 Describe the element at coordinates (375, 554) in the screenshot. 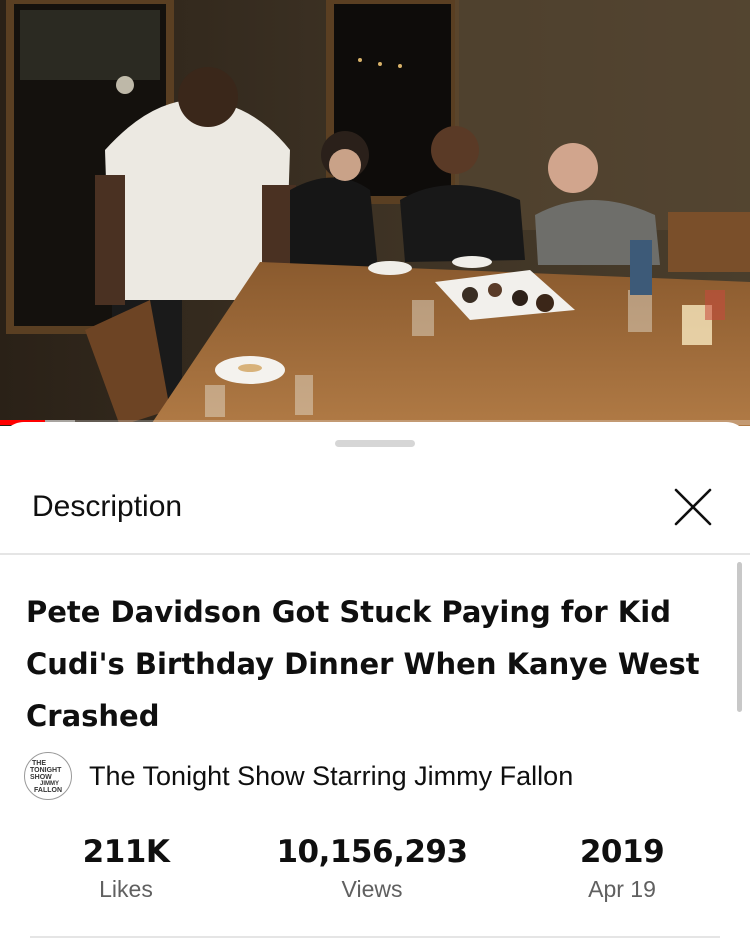

I see `header-divider` at that location.